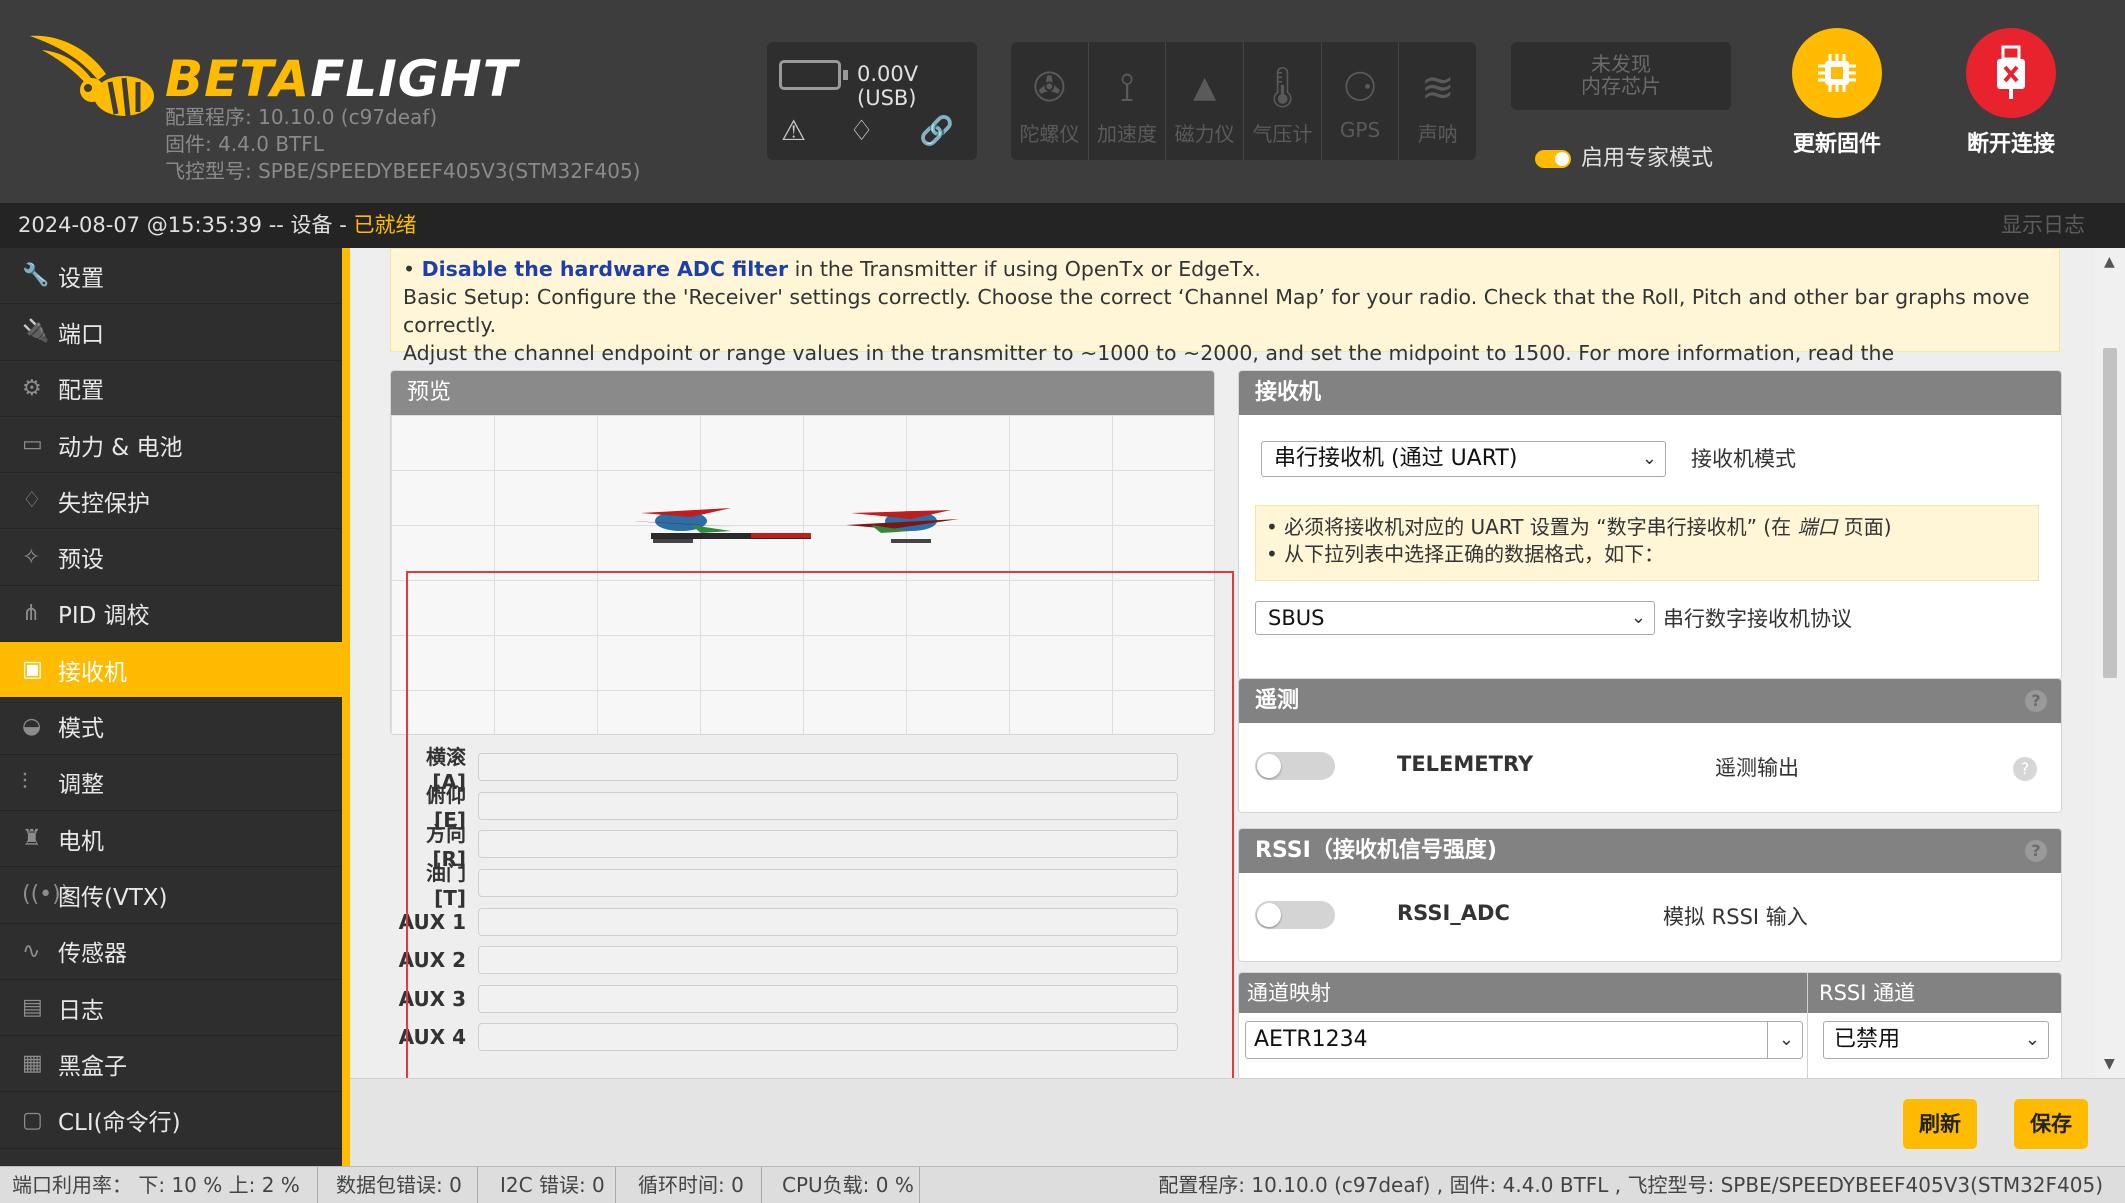  I want to click on board-target: 飞控型号: SPBE/SPEEDYBEEF405V3(STM32F405), so click(403, 171).